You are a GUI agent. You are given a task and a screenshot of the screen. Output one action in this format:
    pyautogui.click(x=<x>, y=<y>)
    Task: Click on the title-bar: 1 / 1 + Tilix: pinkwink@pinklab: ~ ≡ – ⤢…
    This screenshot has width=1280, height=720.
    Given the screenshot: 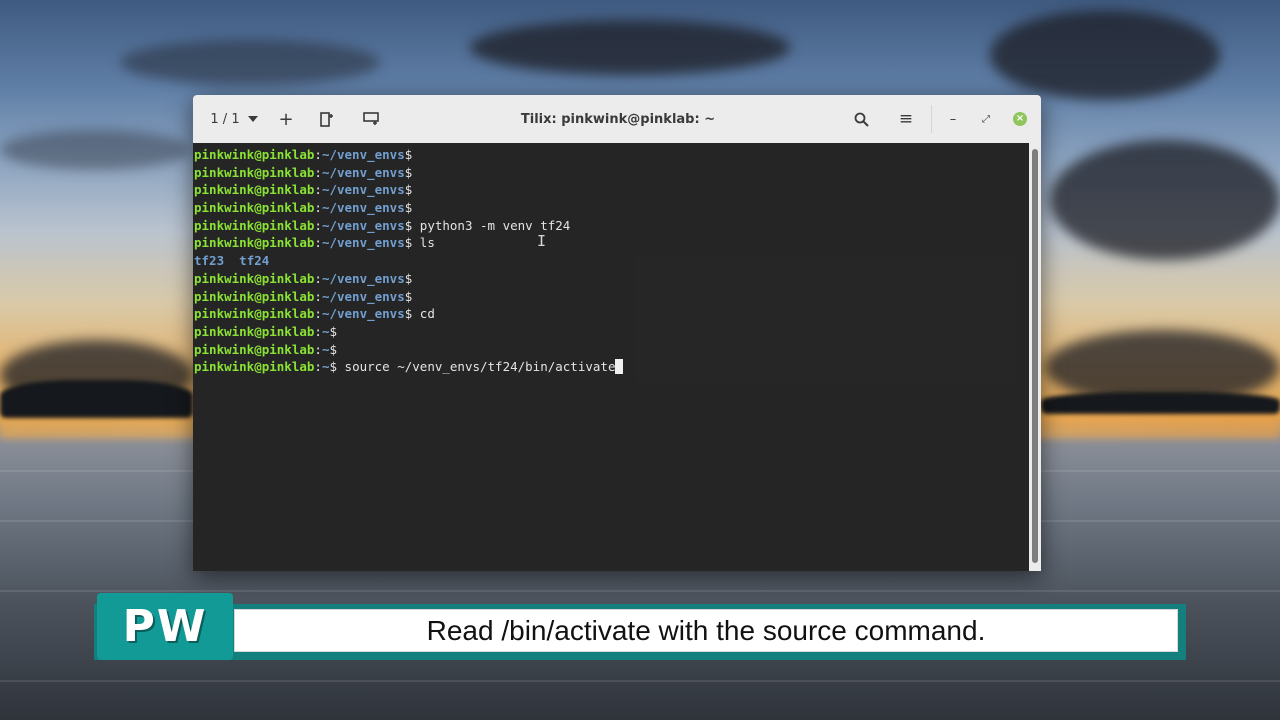 What is the action you would take?
    pyautogui.click(x=617, y=119)
    